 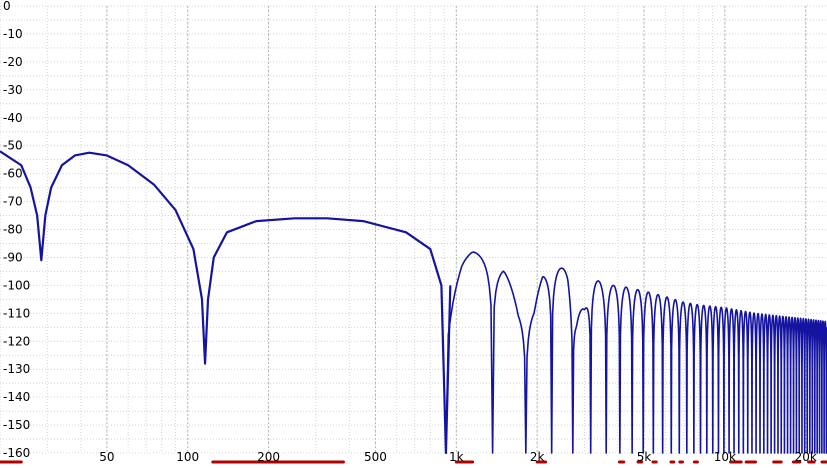 I want to click on y-tick-label: -110, so click(x=16, y=313).